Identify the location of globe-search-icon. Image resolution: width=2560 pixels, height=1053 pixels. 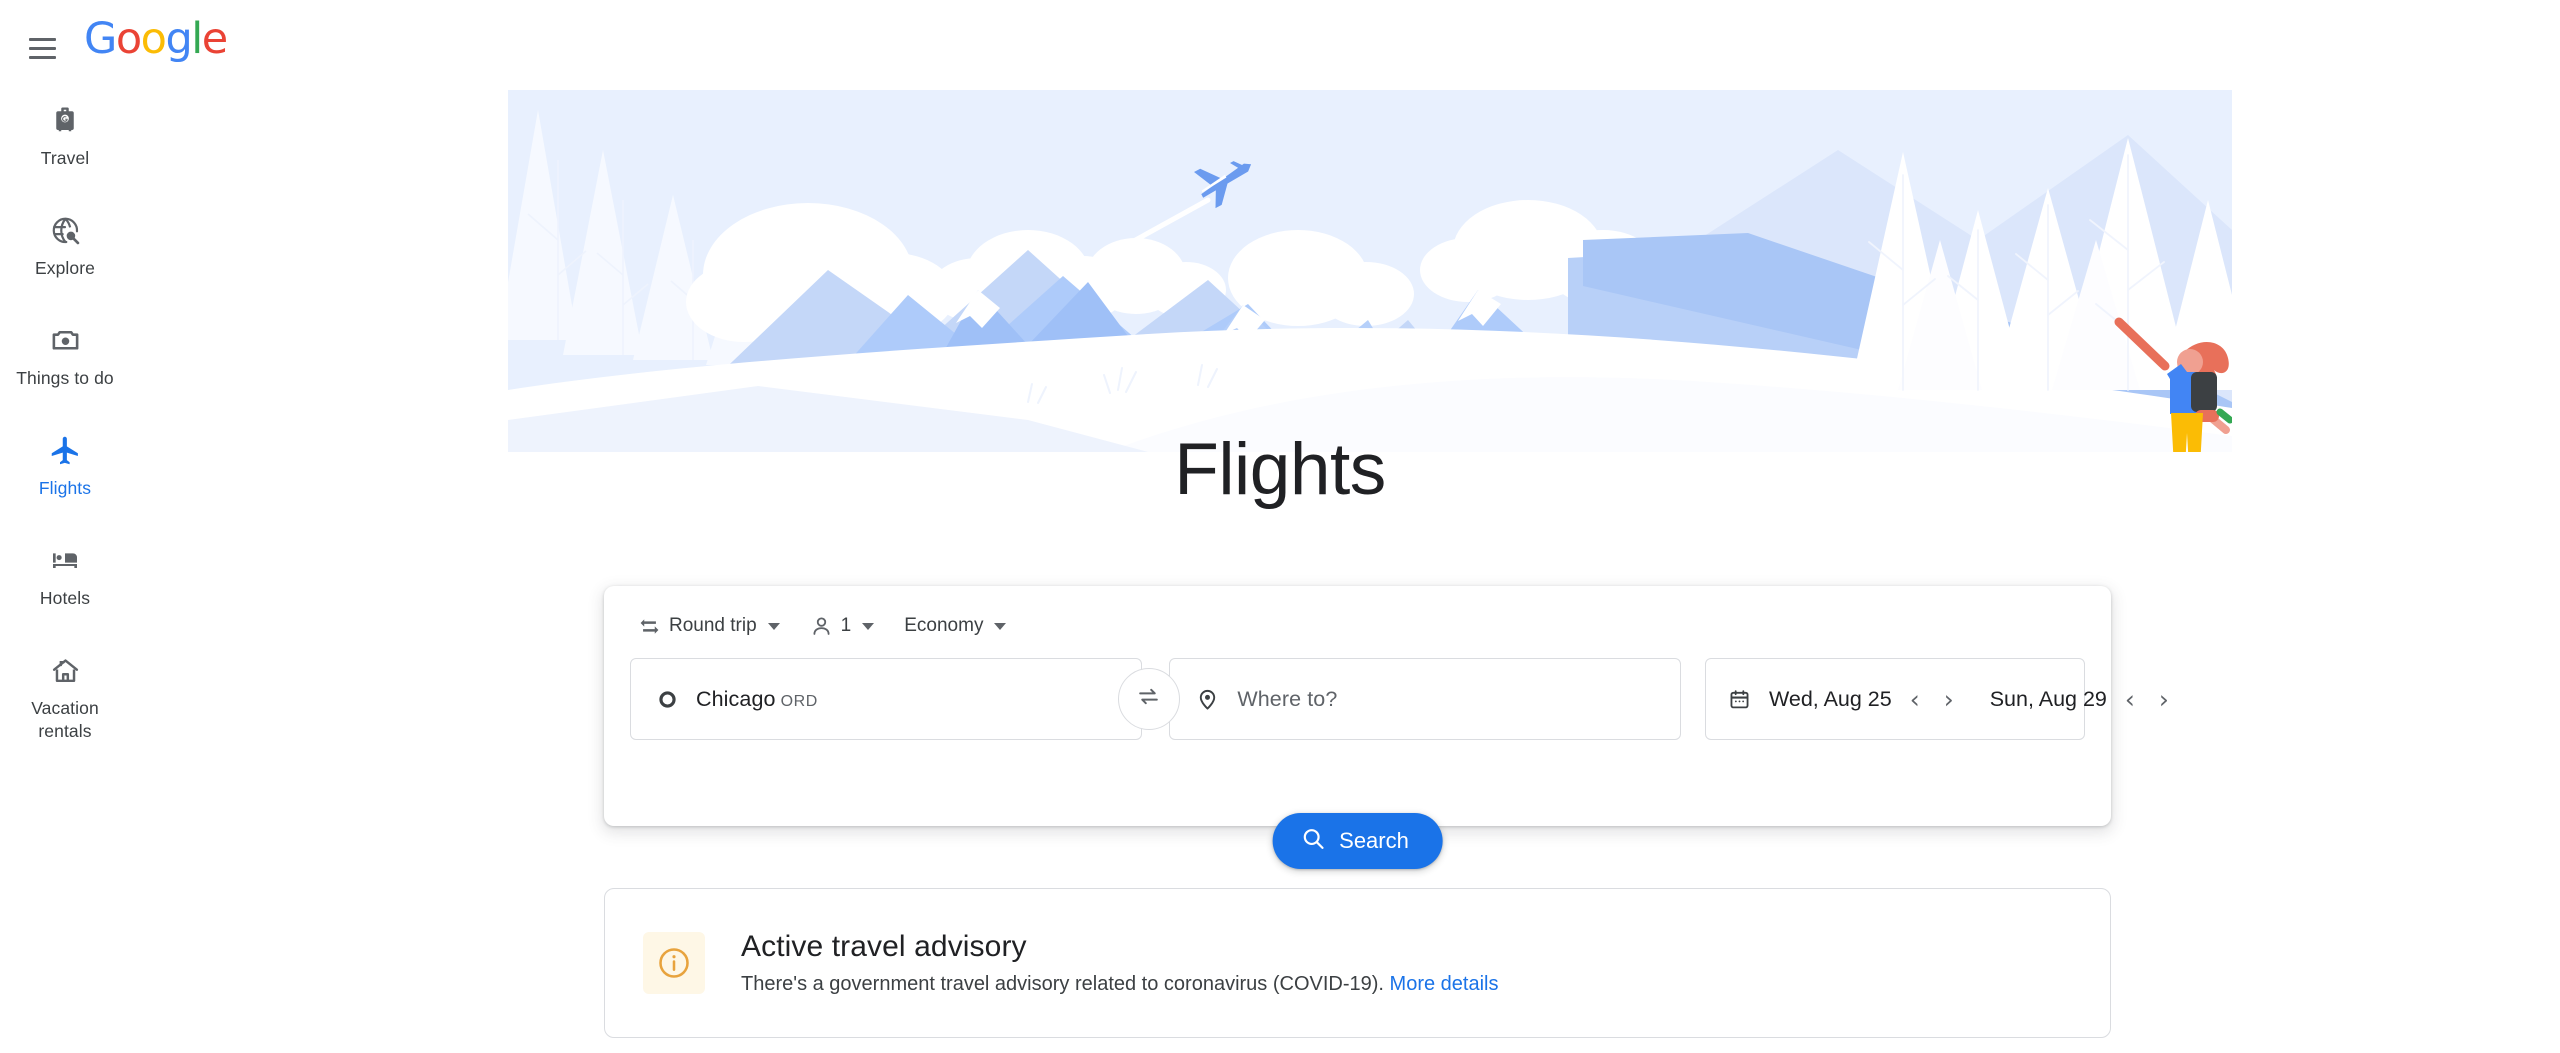
(65, 230).